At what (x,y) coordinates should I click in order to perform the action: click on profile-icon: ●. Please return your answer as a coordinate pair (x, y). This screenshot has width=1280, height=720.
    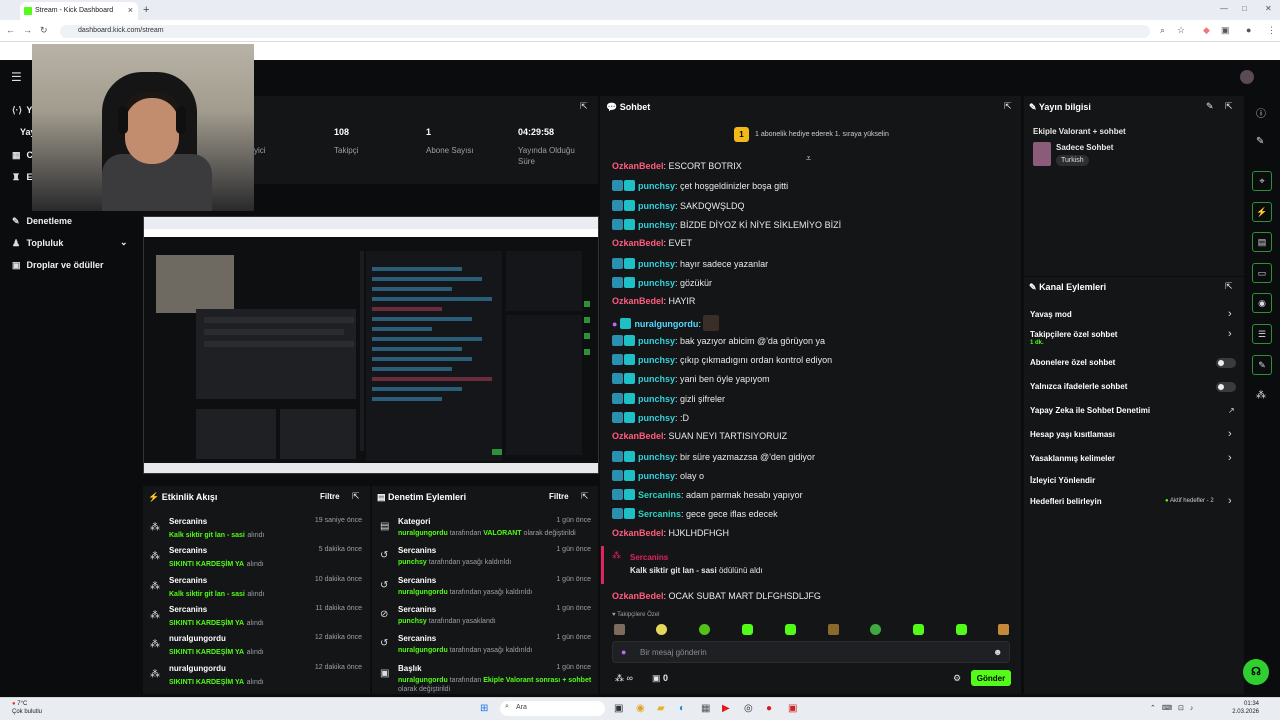
    Looking at the image, I should click on (1248, 30).